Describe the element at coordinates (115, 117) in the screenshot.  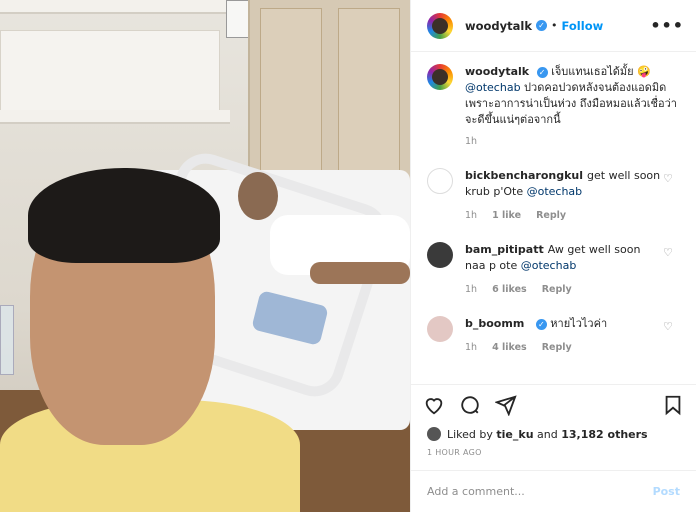
I see `photo-shelf` at that location.